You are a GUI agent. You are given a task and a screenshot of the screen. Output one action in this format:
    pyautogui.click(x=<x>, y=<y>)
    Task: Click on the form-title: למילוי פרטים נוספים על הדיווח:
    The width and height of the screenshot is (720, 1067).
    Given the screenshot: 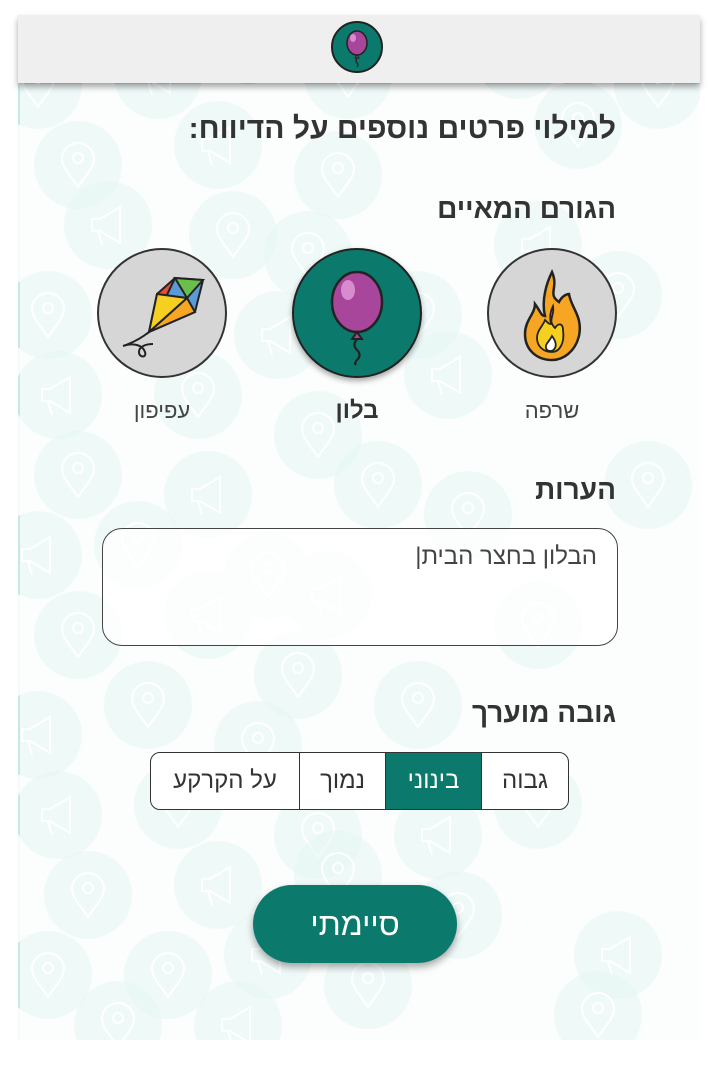 What is the action you would take?
    pyautogui.click(x=402, y=128)
    